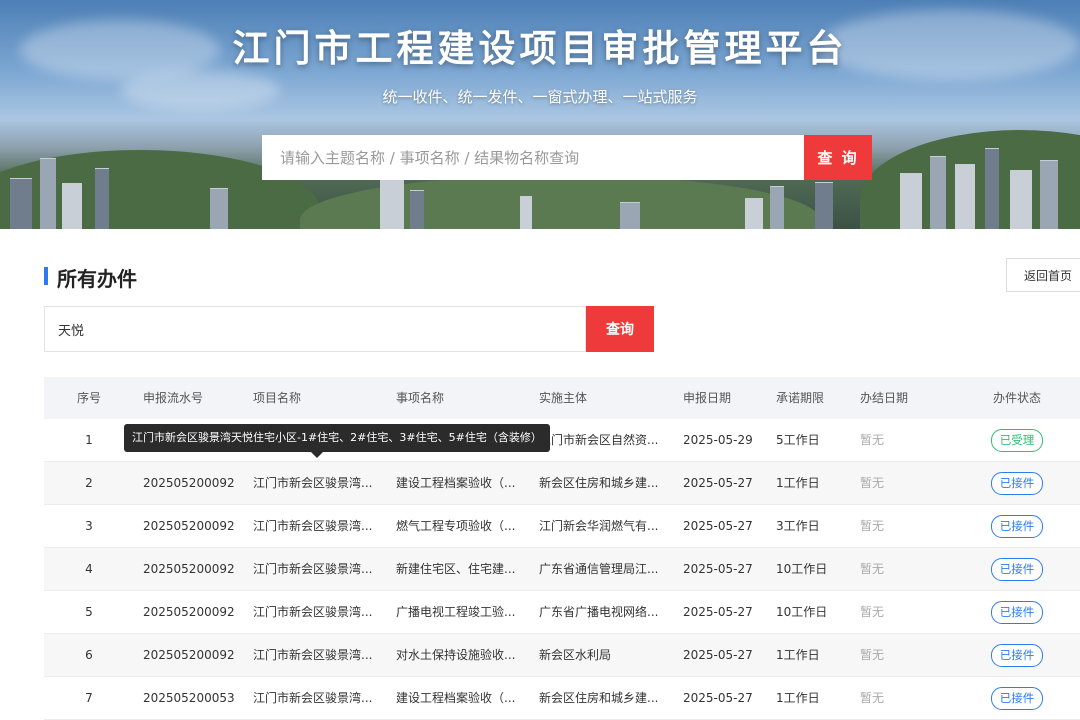 This screenshot has height=720, width=1080. I want to click on project-name-tooltip: 江门市新会区骏景湾天悦住宅小区-1#住宅、2#住宅、3#住宅、5#住宅（含装修）, so click(337, 438).